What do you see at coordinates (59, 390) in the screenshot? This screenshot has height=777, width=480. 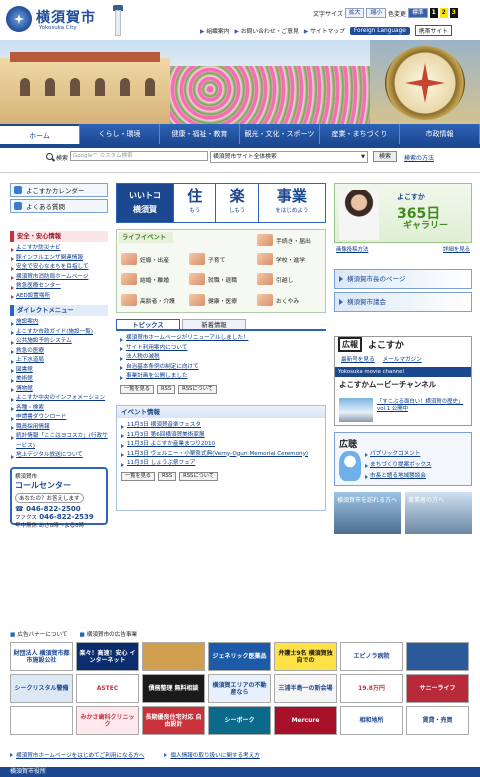 I see `list-item: 博物館` at bounding box center [59, 390].